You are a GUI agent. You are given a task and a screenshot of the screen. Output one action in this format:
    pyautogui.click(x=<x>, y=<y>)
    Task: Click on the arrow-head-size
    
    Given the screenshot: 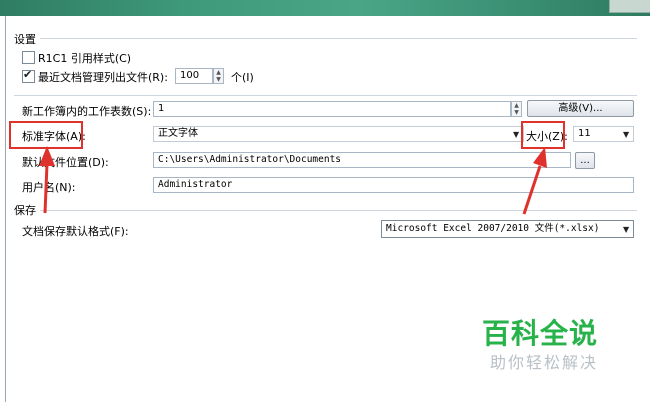 What is the action you would take?
    pyautogui.click(x=540, y=157)
    